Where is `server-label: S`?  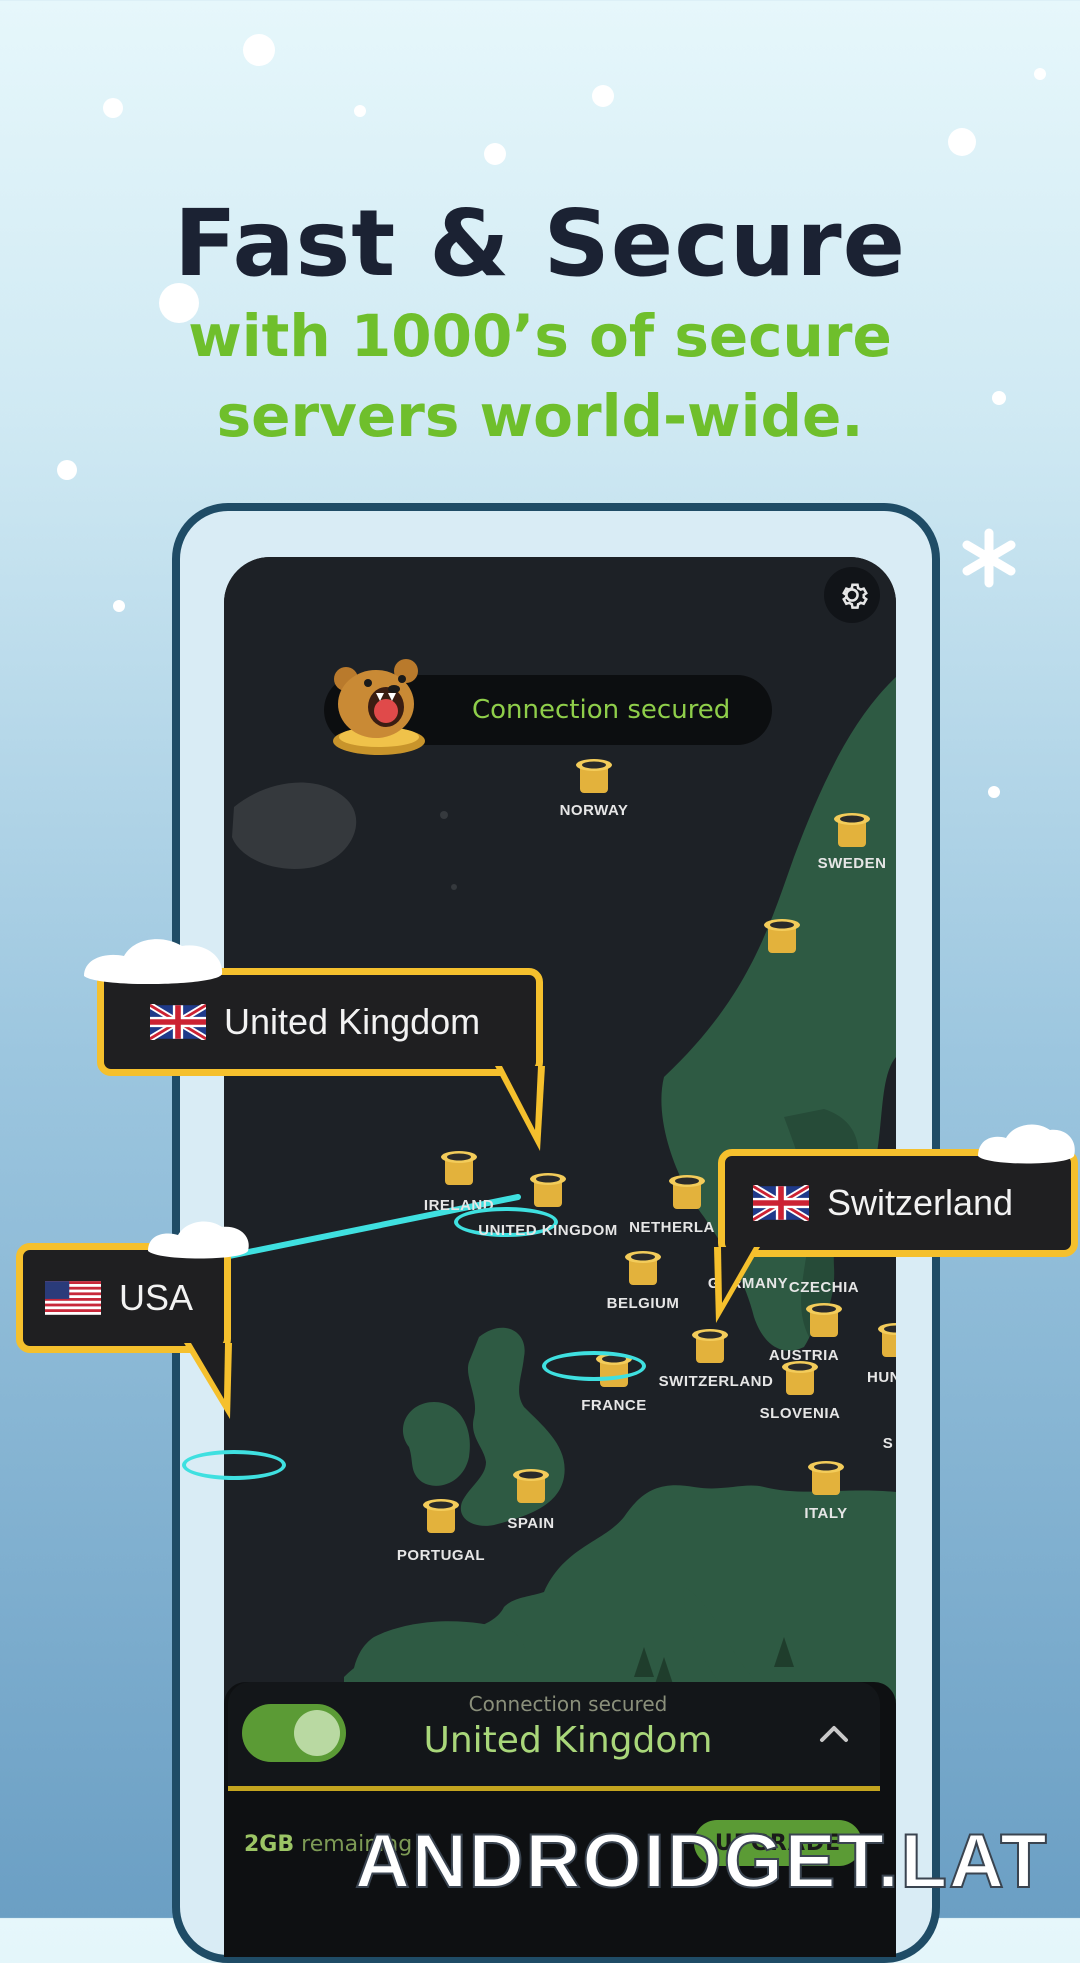
server-label: S is located at coordinates (888, 1443).